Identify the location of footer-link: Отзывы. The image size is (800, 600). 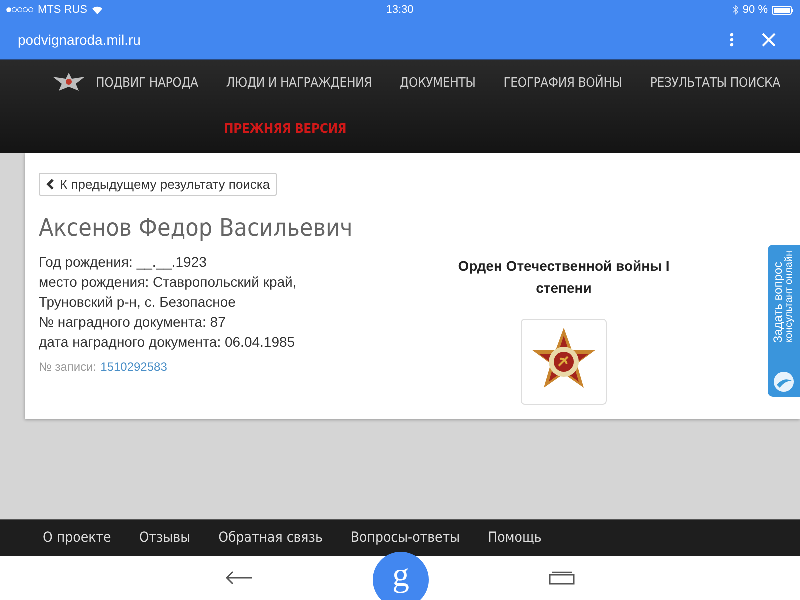
(165, 538).